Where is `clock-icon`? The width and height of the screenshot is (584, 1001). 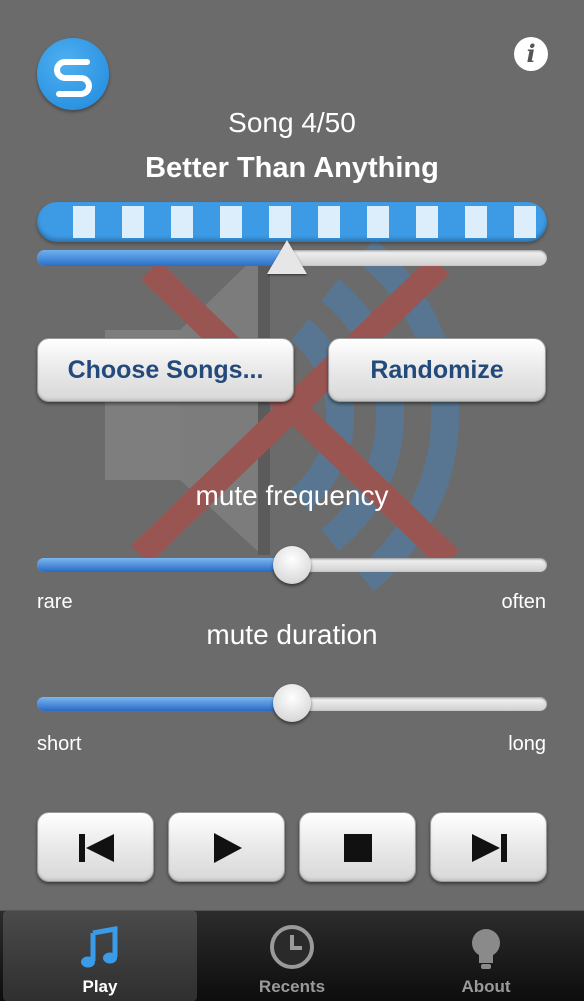
clock-icon is located at coordinates (292, 947).